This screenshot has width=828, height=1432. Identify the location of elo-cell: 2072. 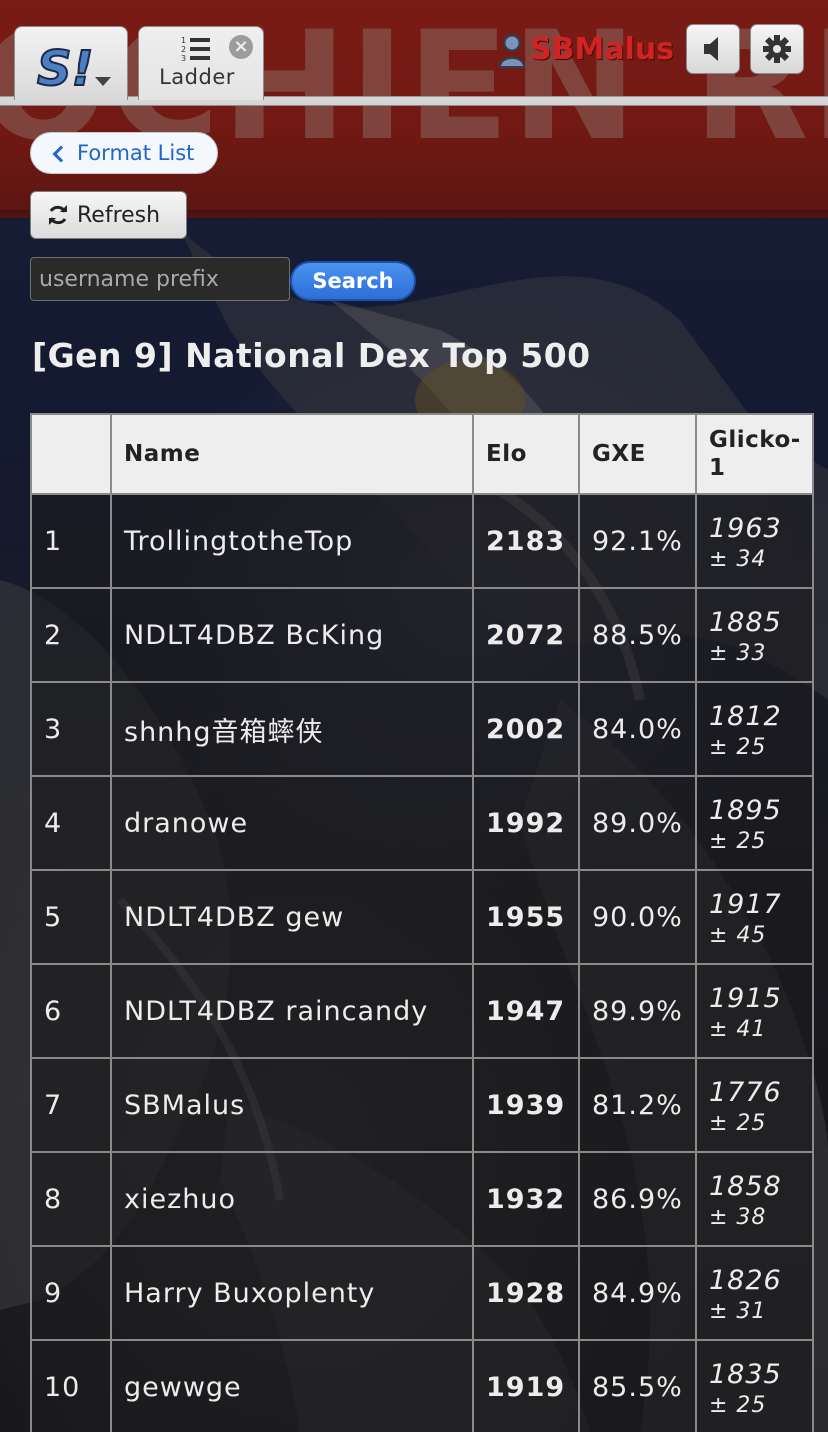
(526, 635).